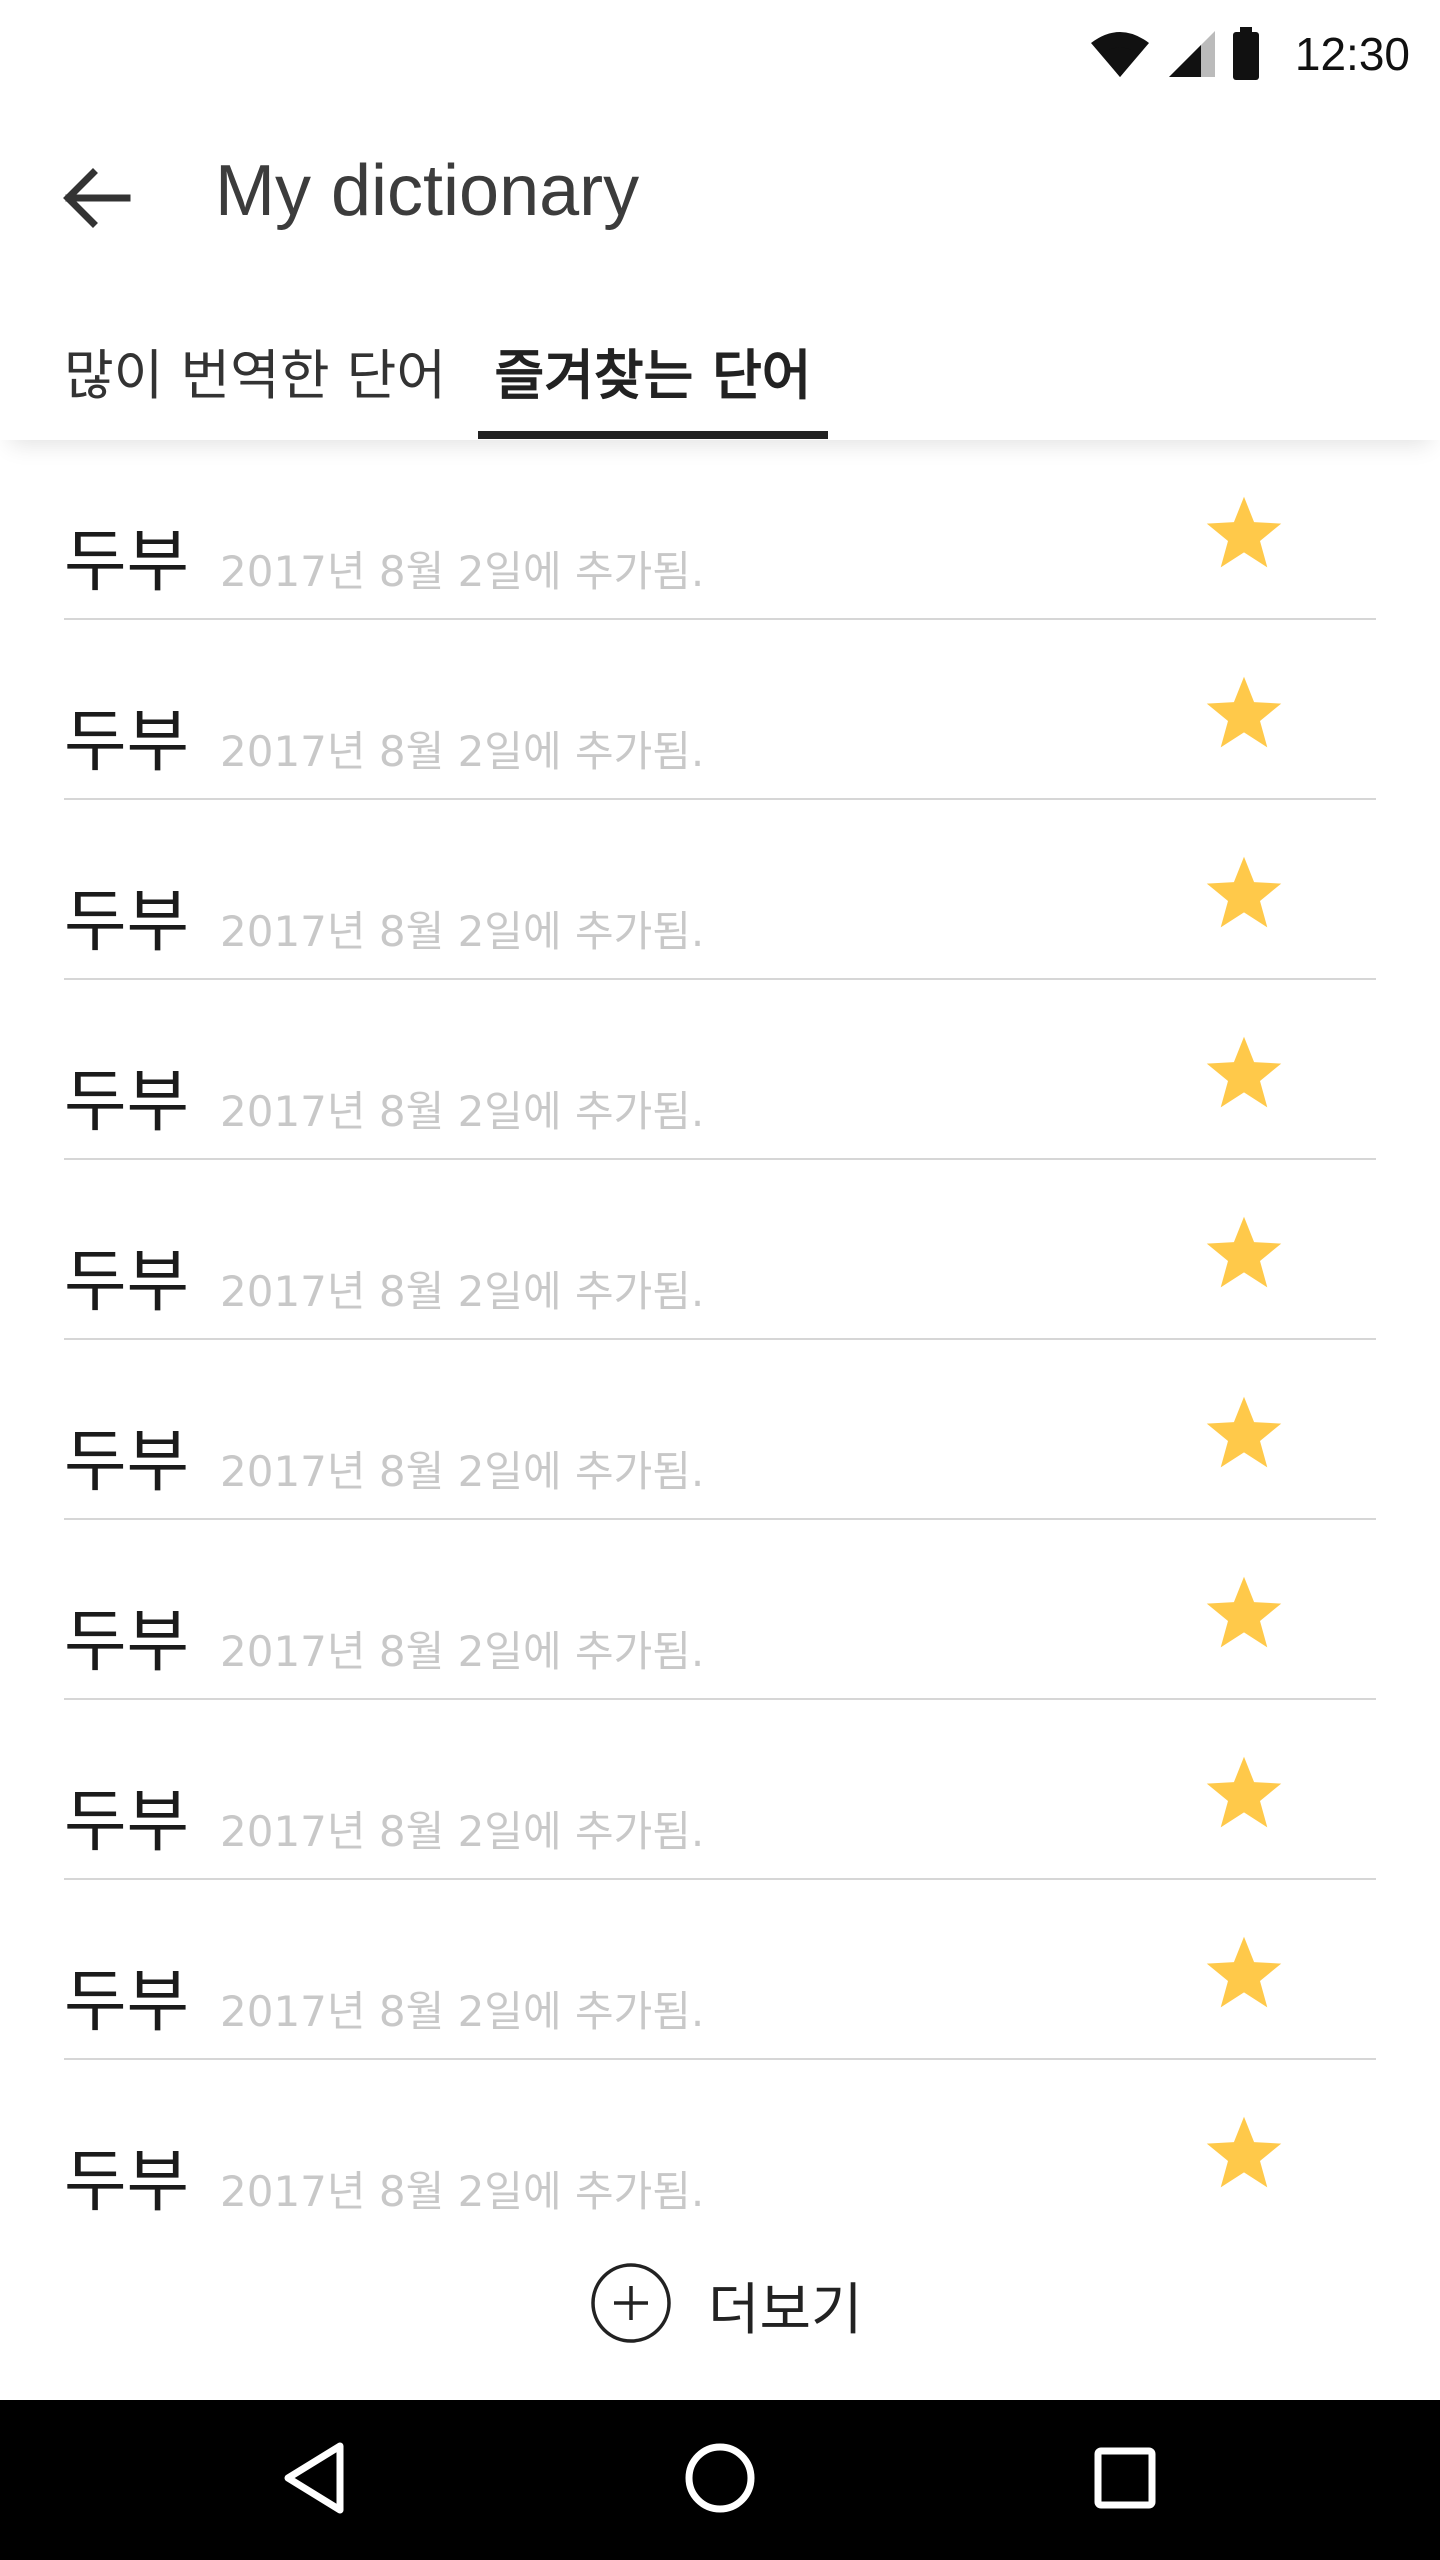 The image size is (1440, 2560). What do you see at coordinates (653, 435) in the screenshot?
I see `tab-indicator` at bounding box center [653, 435].